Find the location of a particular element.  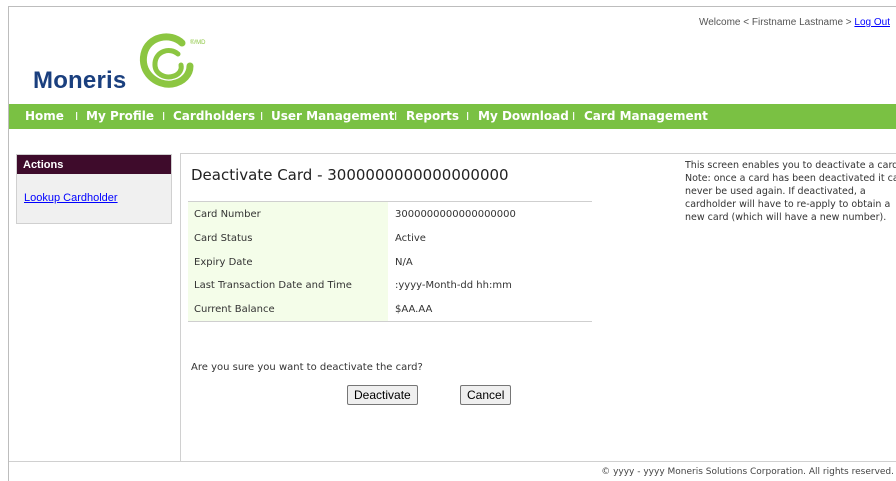

page-title: Deactivate Card - 3000000000000000000 is located at coordinates (350, 175).